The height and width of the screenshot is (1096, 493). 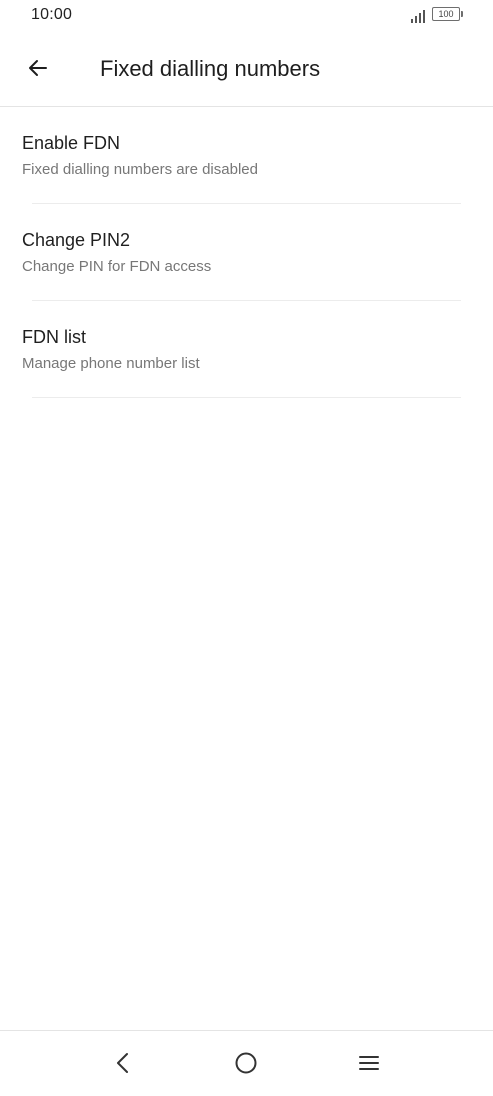 What do you see at coordinates (210, 68) in the screenshot?
I see `page-title: Fixed dialling numbers` at bounding box center [210, 68].